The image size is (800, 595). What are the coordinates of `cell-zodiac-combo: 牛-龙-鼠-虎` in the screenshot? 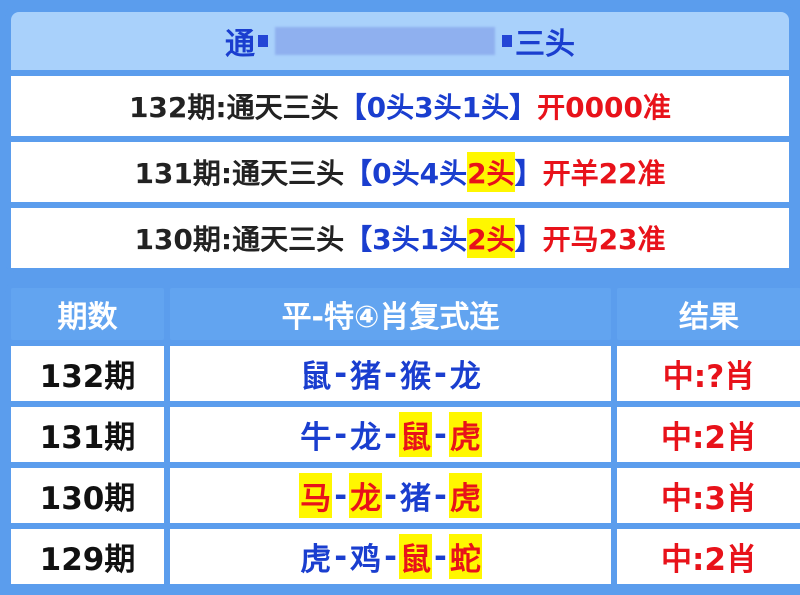 It's located at (390, 434).